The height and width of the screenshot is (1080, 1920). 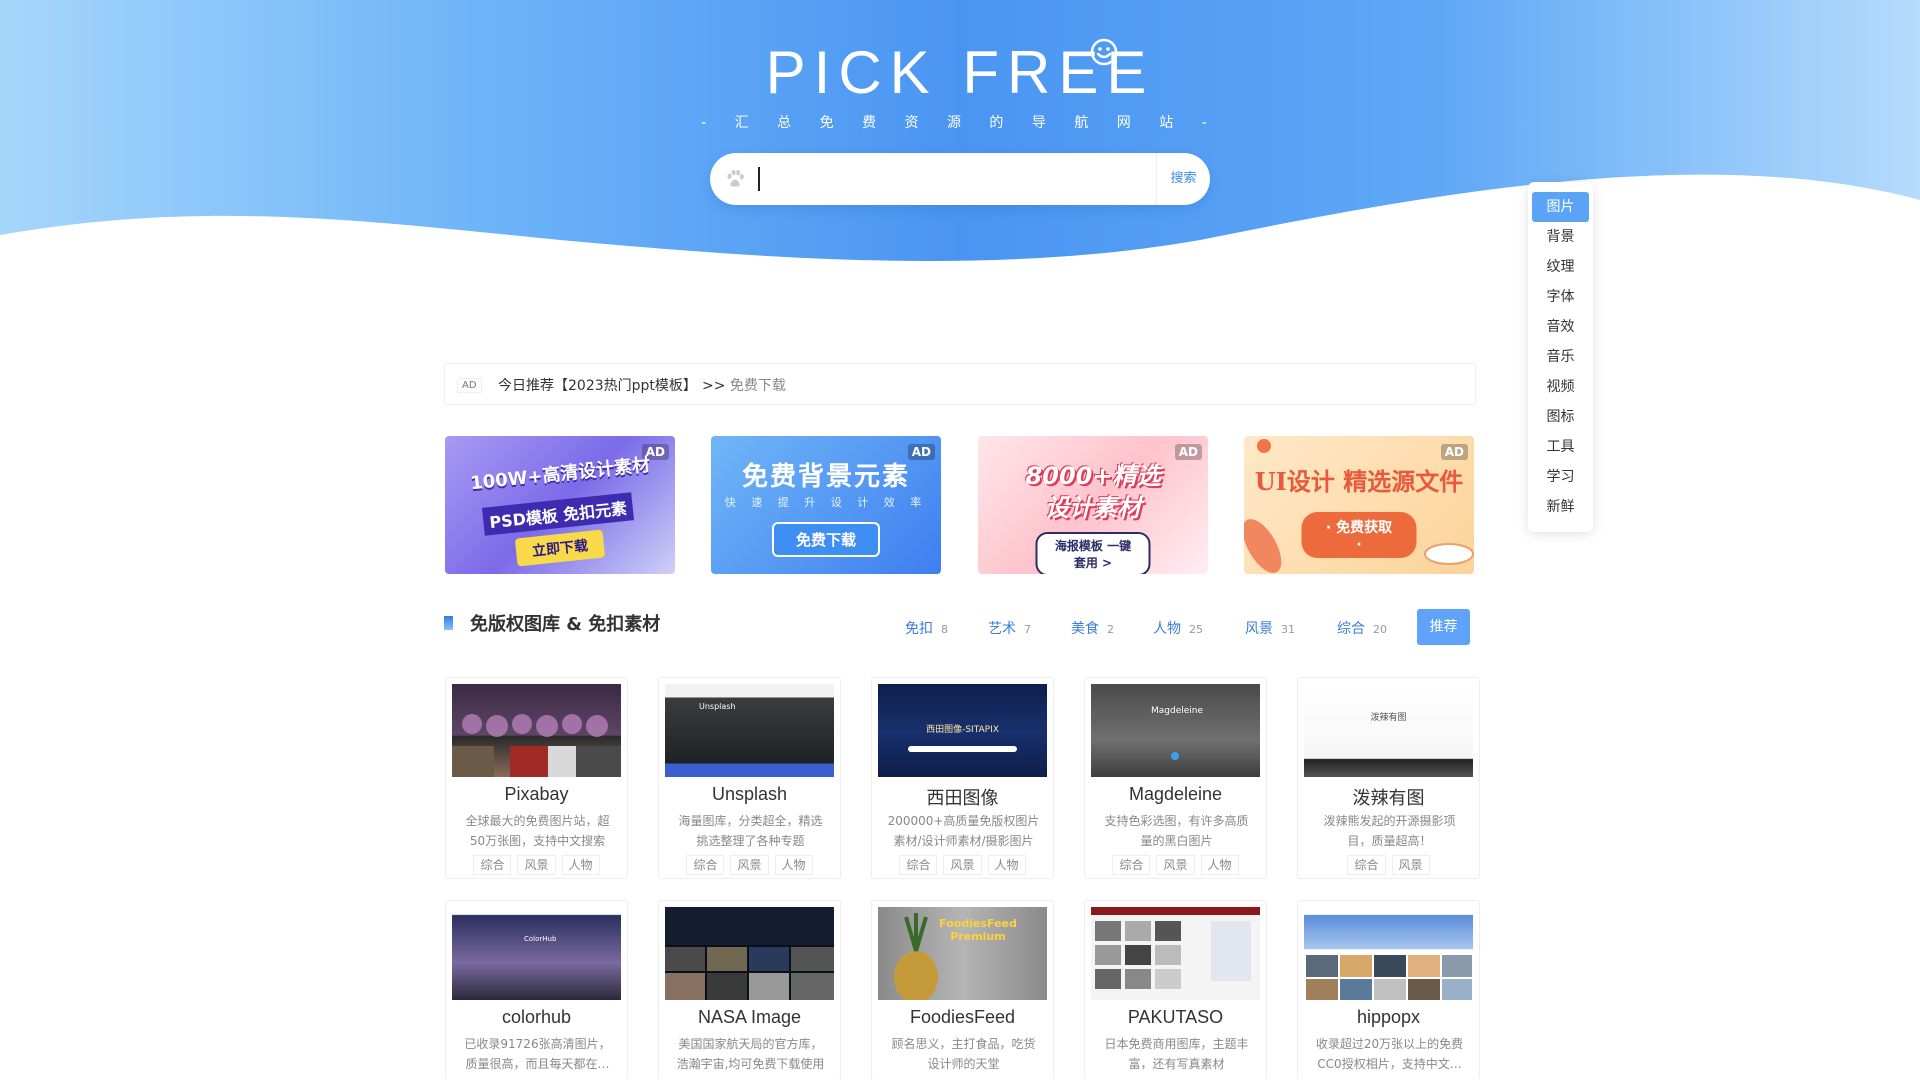 What do you see at coordinates (1359, 481) in the screenshot?
I see `banner-headline: UI设计 精选源文件` at bounding box center [1359, 481].